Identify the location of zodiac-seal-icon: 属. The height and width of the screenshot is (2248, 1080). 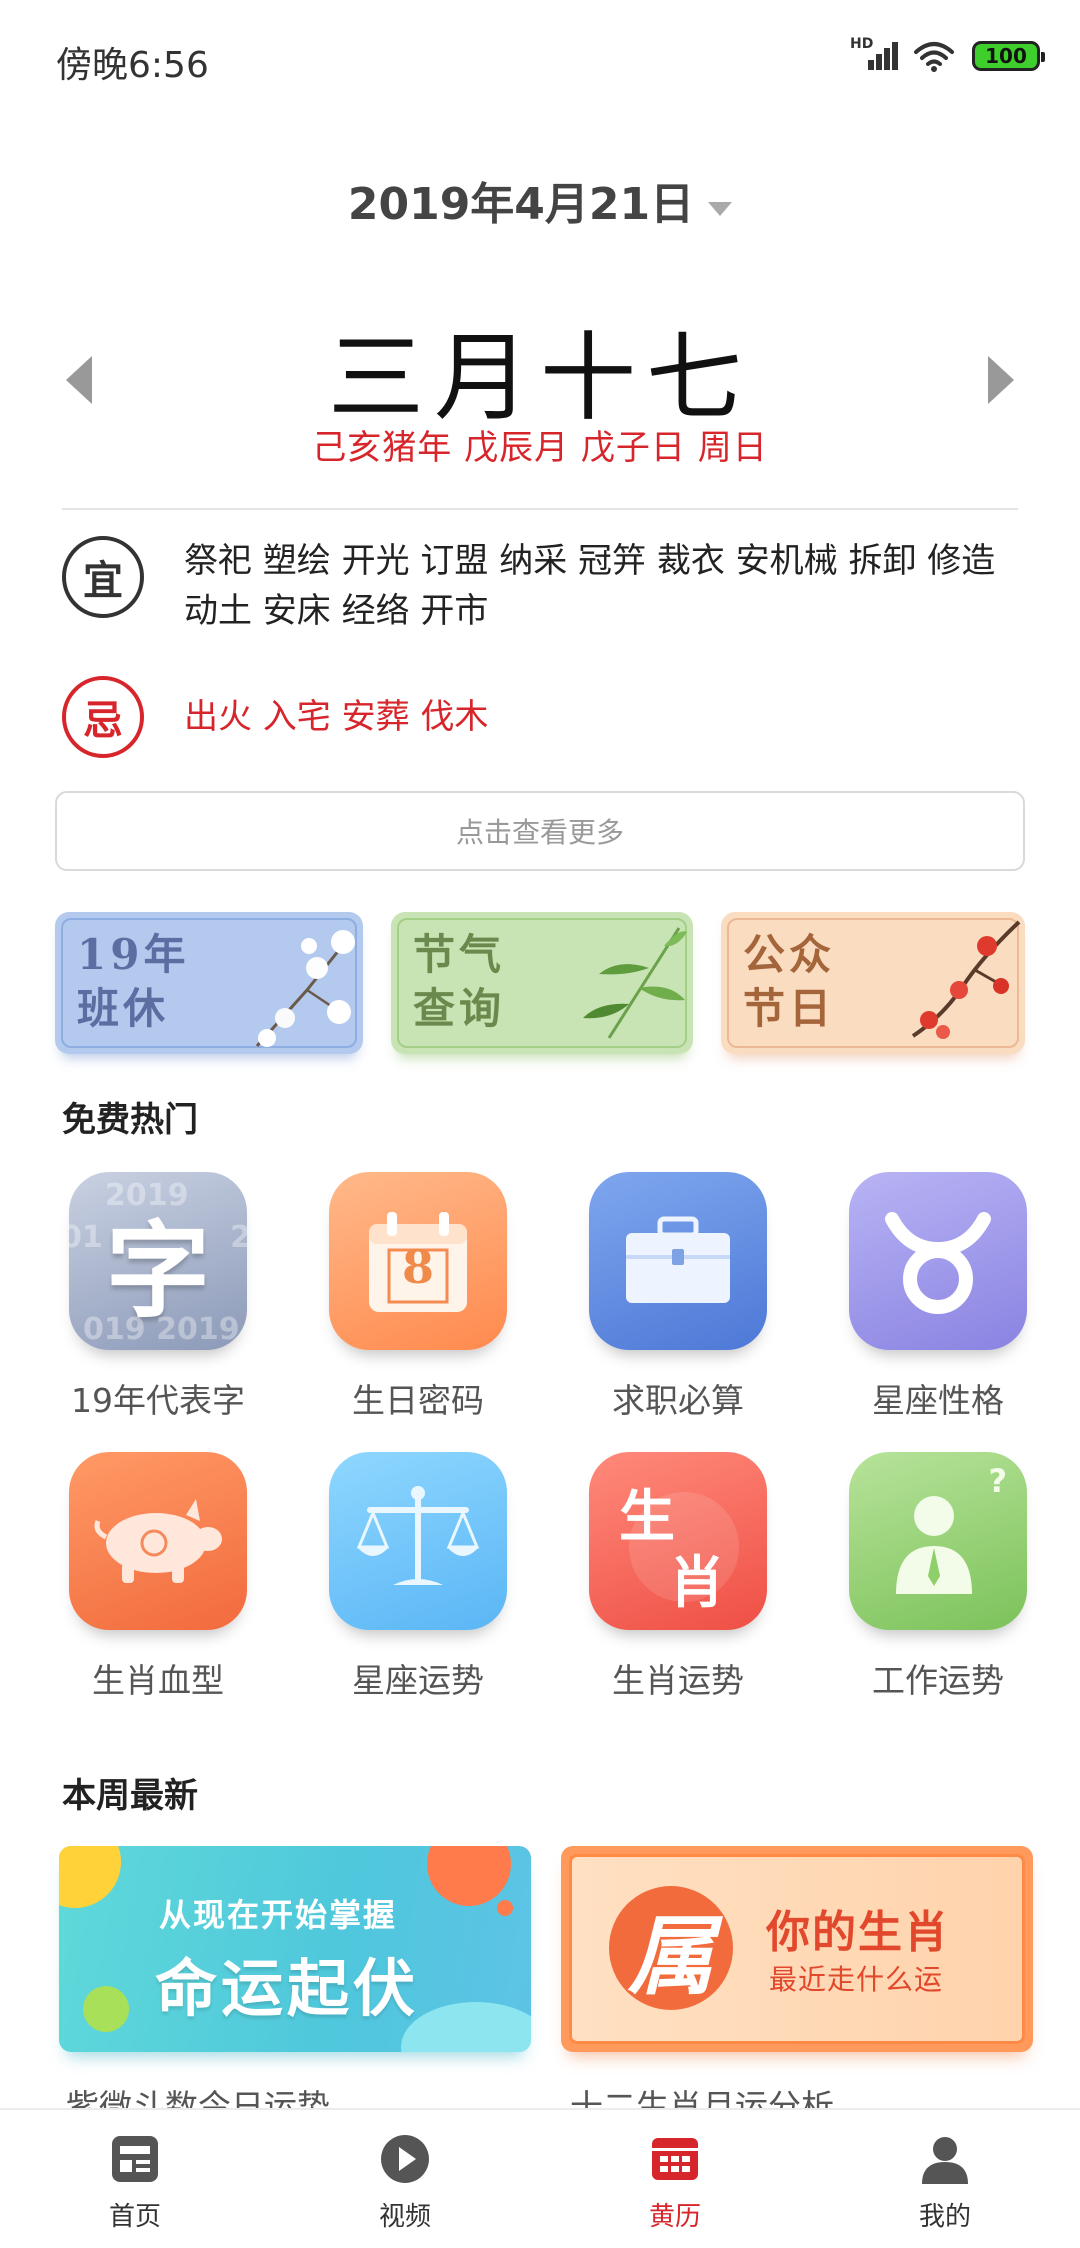
(671, 1948).